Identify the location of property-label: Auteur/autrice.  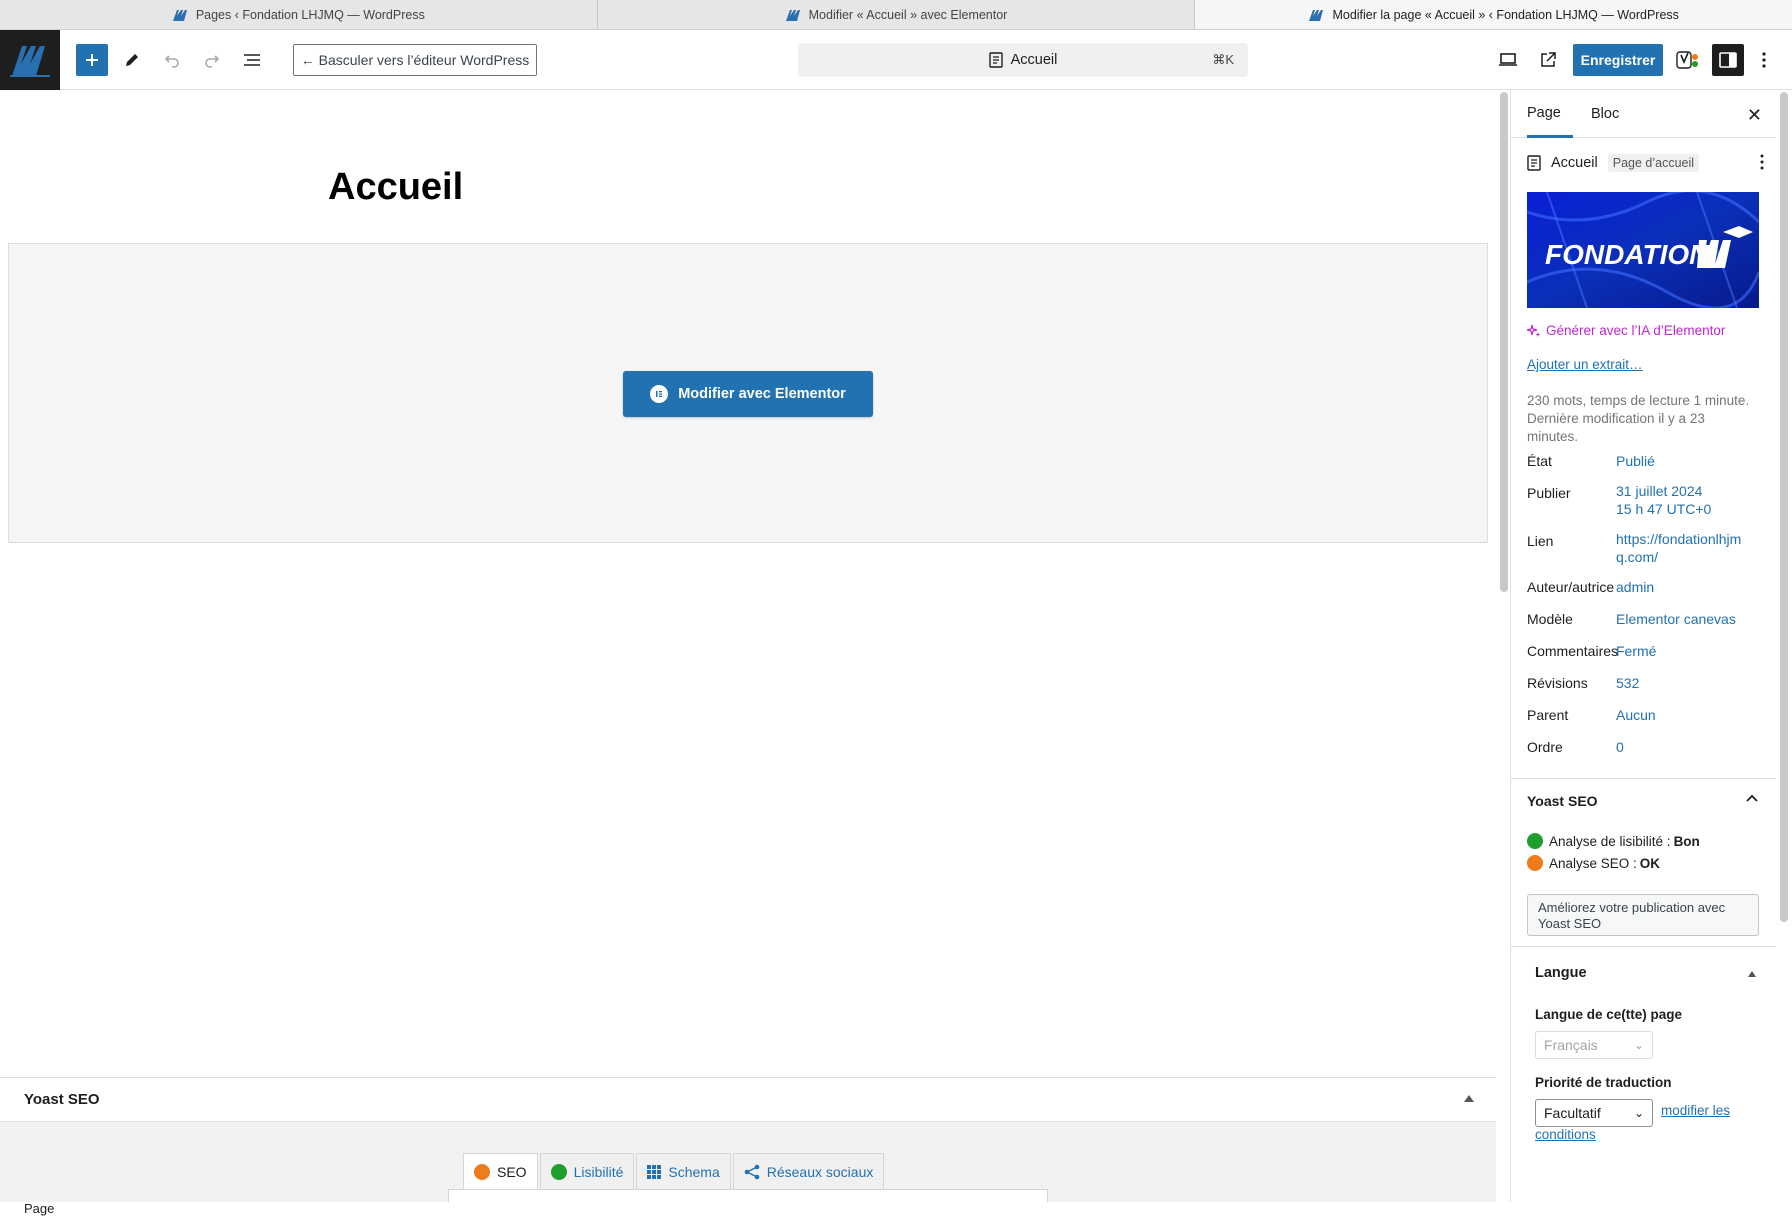
(1571, 587).